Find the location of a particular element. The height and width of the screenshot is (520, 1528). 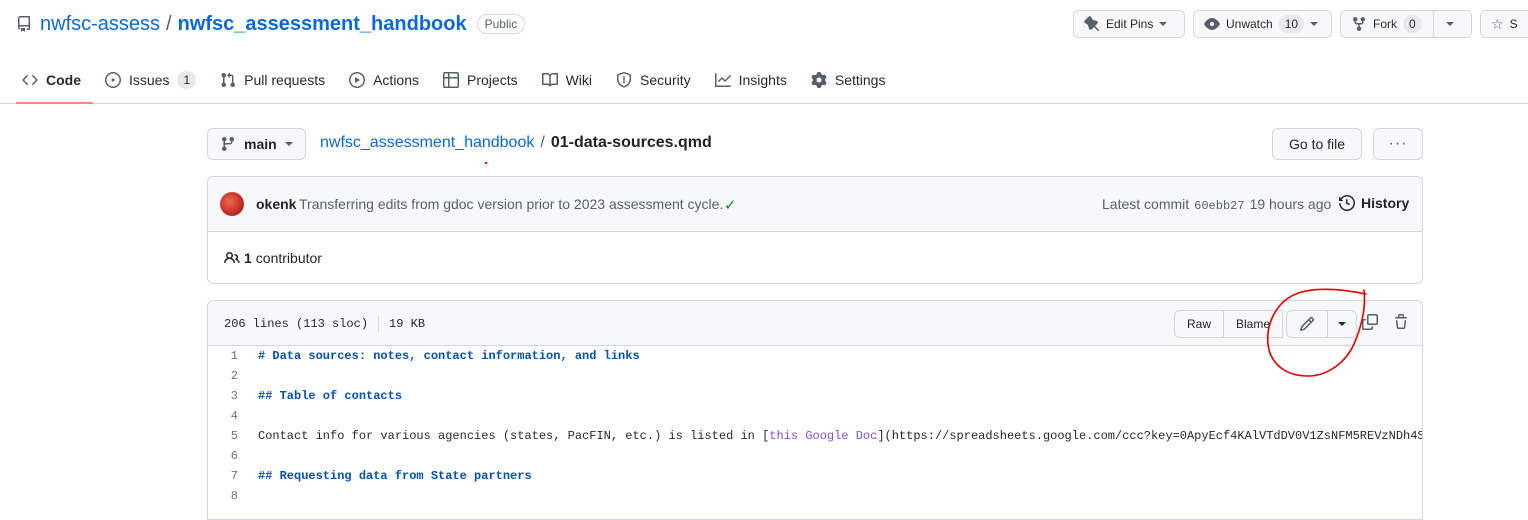

breadcrumb-file-name: 01-data-sources.qmd is located at coordinates (631, 142).